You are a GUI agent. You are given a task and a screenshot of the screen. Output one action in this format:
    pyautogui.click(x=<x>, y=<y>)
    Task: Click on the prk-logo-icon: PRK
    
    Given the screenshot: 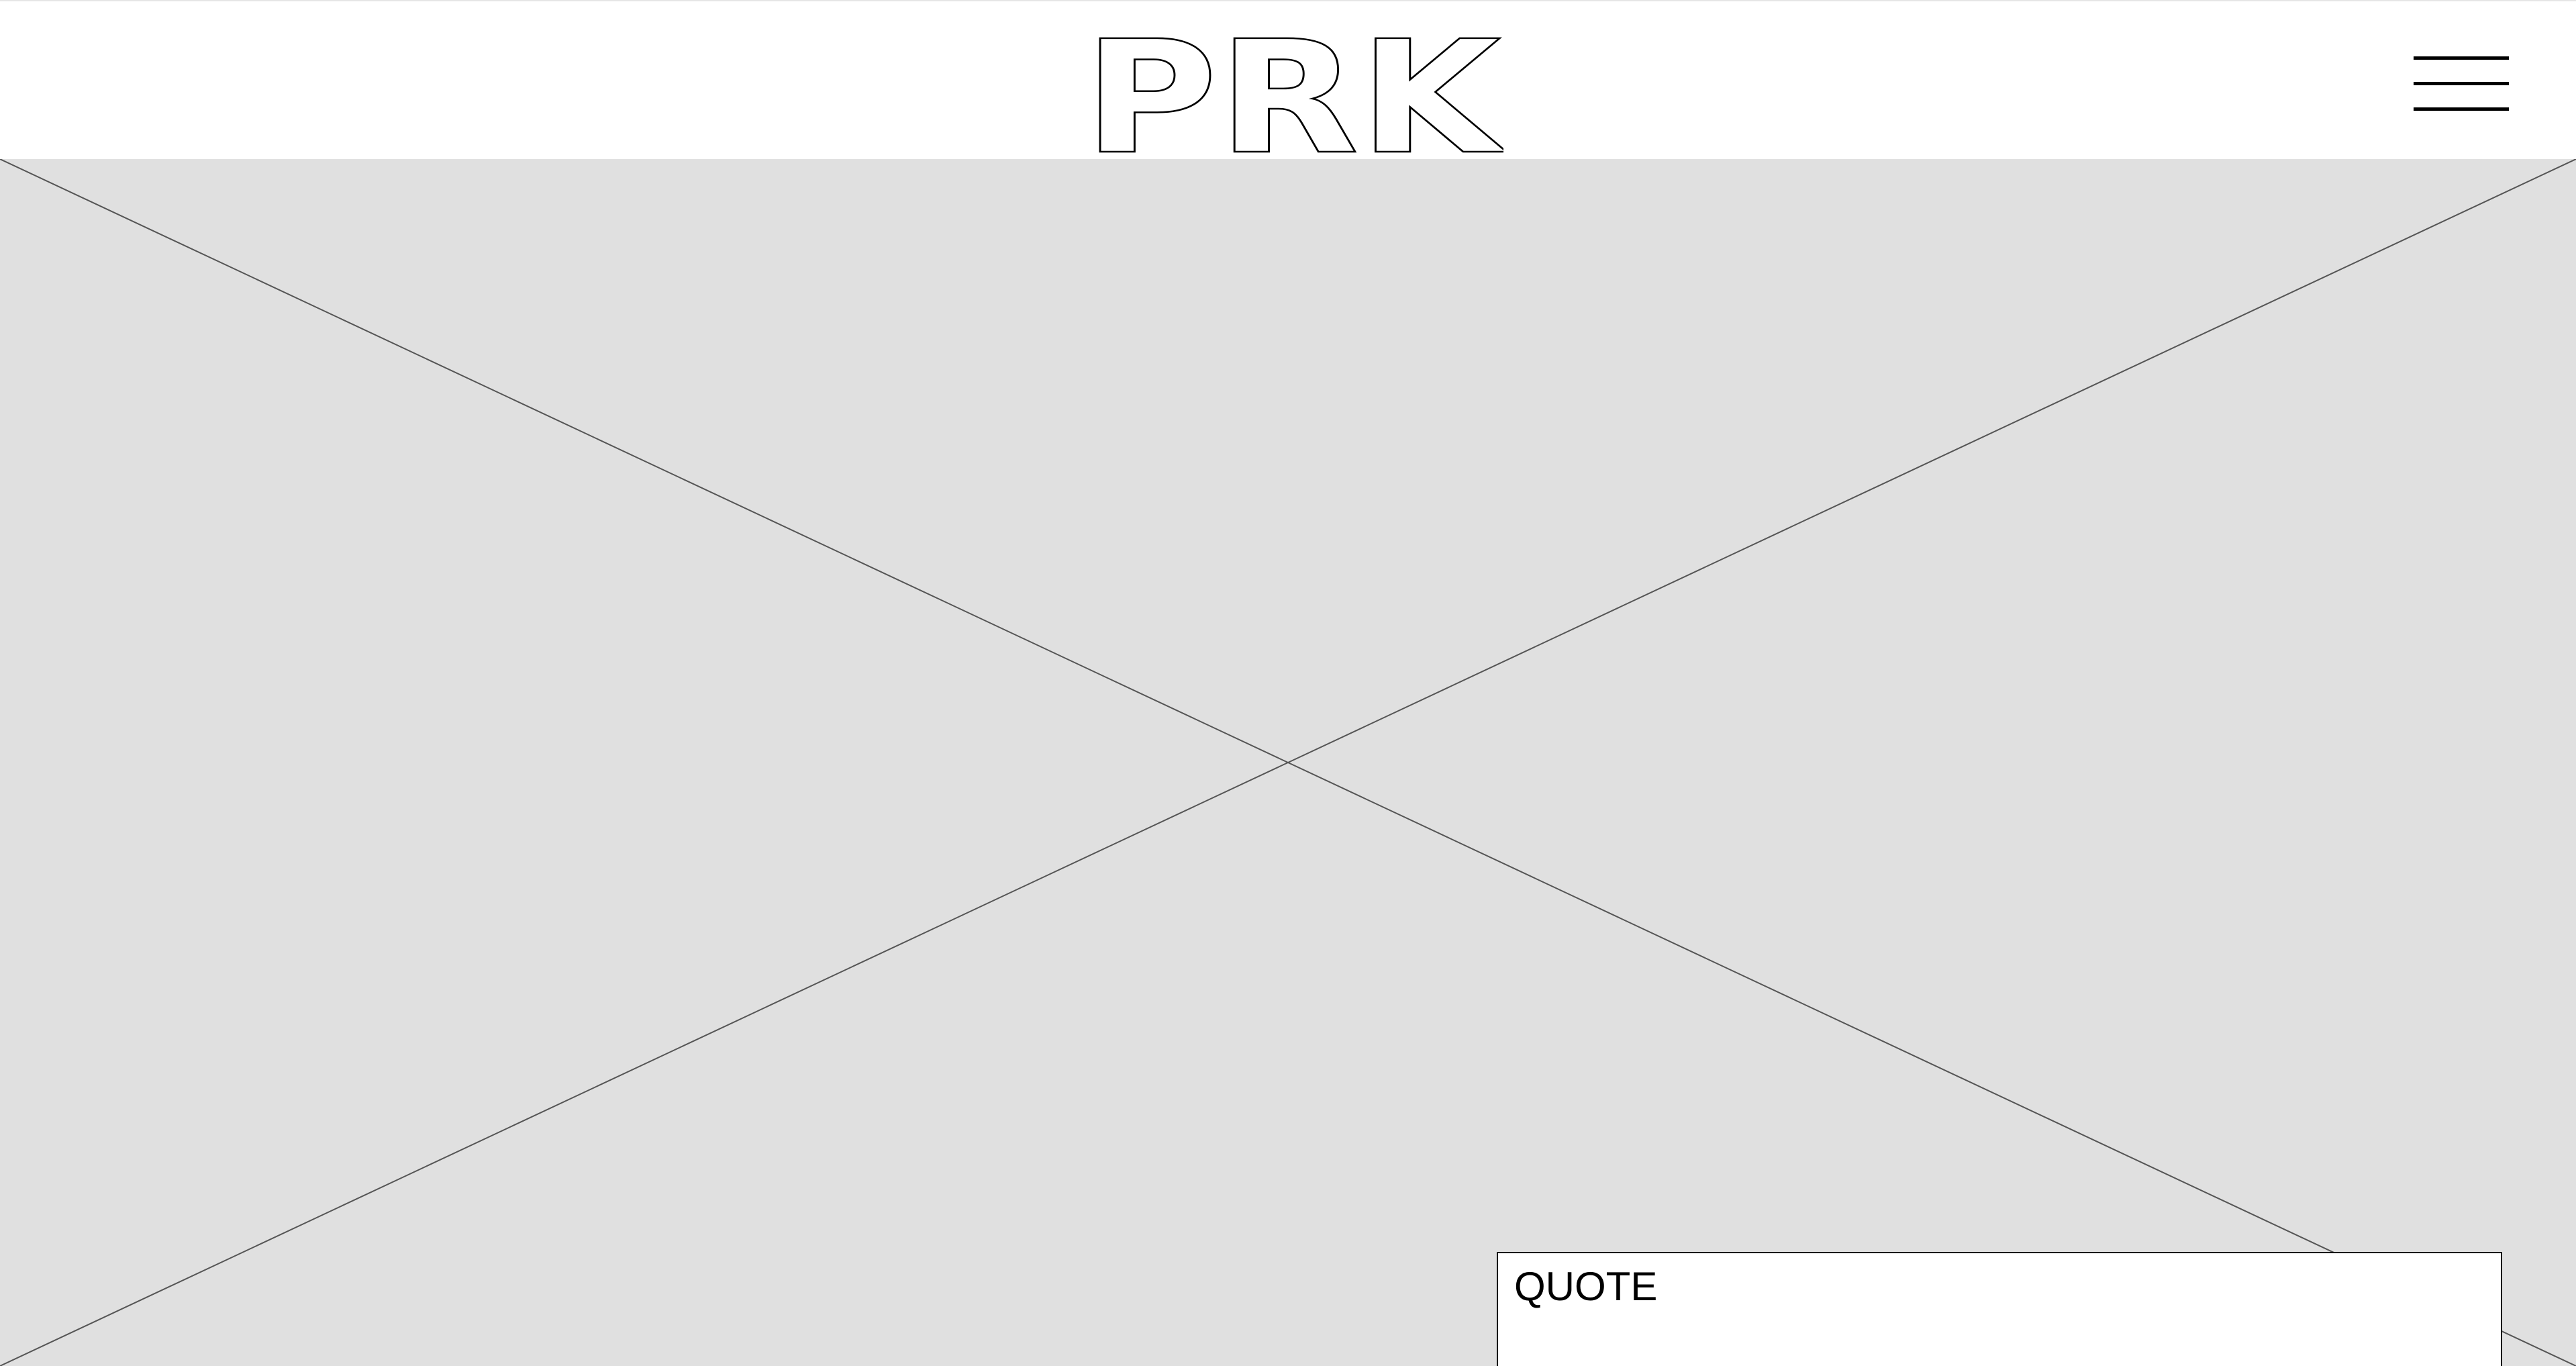 What is the action you would take?
    pyautogui.click(x=1295, y=98)
    